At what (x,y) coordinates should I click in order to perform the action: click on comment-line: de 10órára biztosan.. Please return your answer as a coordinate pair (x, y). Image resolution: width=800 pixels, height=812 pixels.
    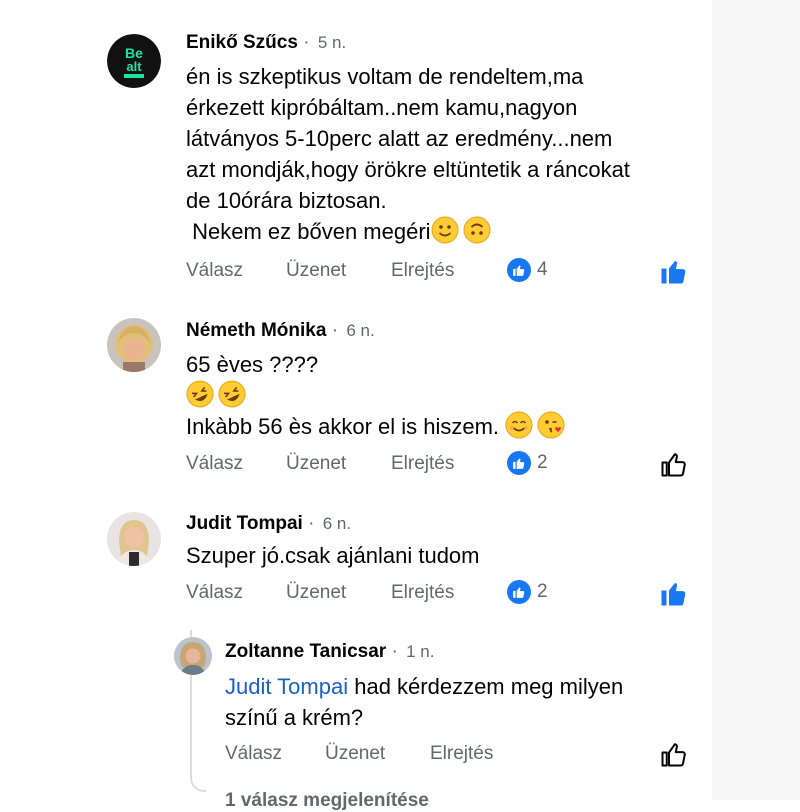
    Looking at the image, I should click on (286, 200).